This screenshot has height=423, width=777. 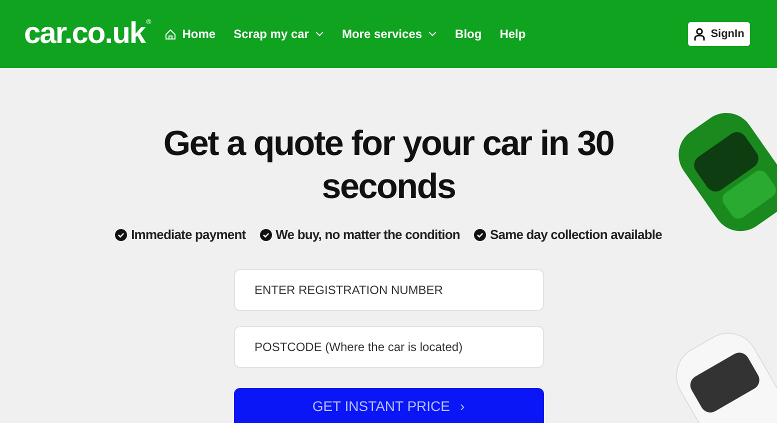 I want to click on nav-link: Blog, so click(x=468, y=34).